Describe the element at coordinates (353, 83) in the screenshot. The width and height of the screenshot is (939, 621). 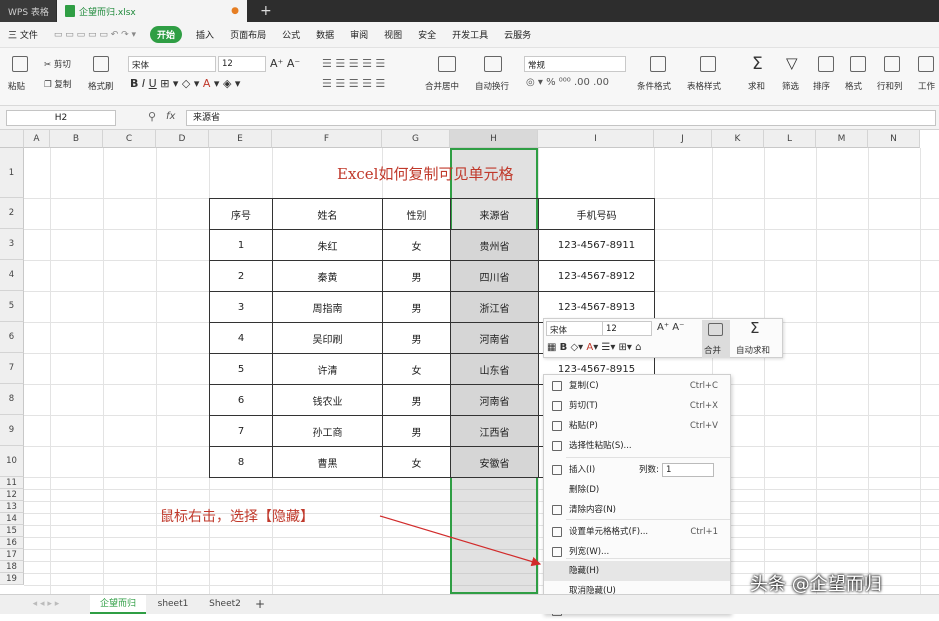
I see `align-icons-2: ☰ ☰ ☰ ☰ ☰` at that location.